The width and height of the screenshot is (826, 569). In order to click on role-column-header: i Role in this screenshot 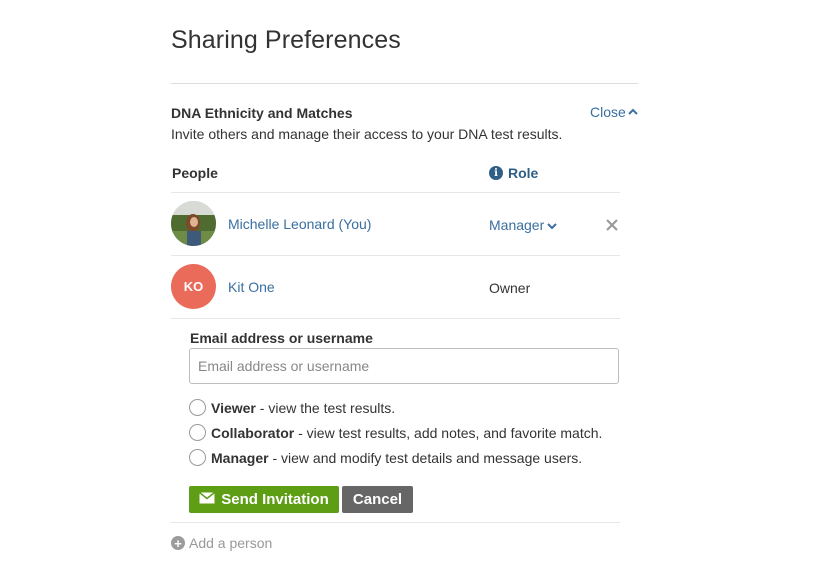, I will do `click(513, 173)`.